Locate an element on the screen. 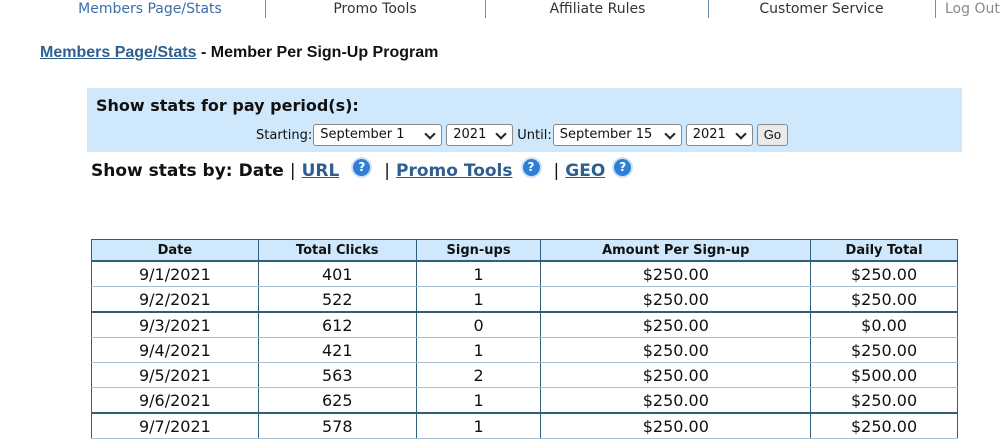 The width and height of the screenshot is (1007, 442). cell-daily-total: $500.00 is located at coordinates (884, 375).